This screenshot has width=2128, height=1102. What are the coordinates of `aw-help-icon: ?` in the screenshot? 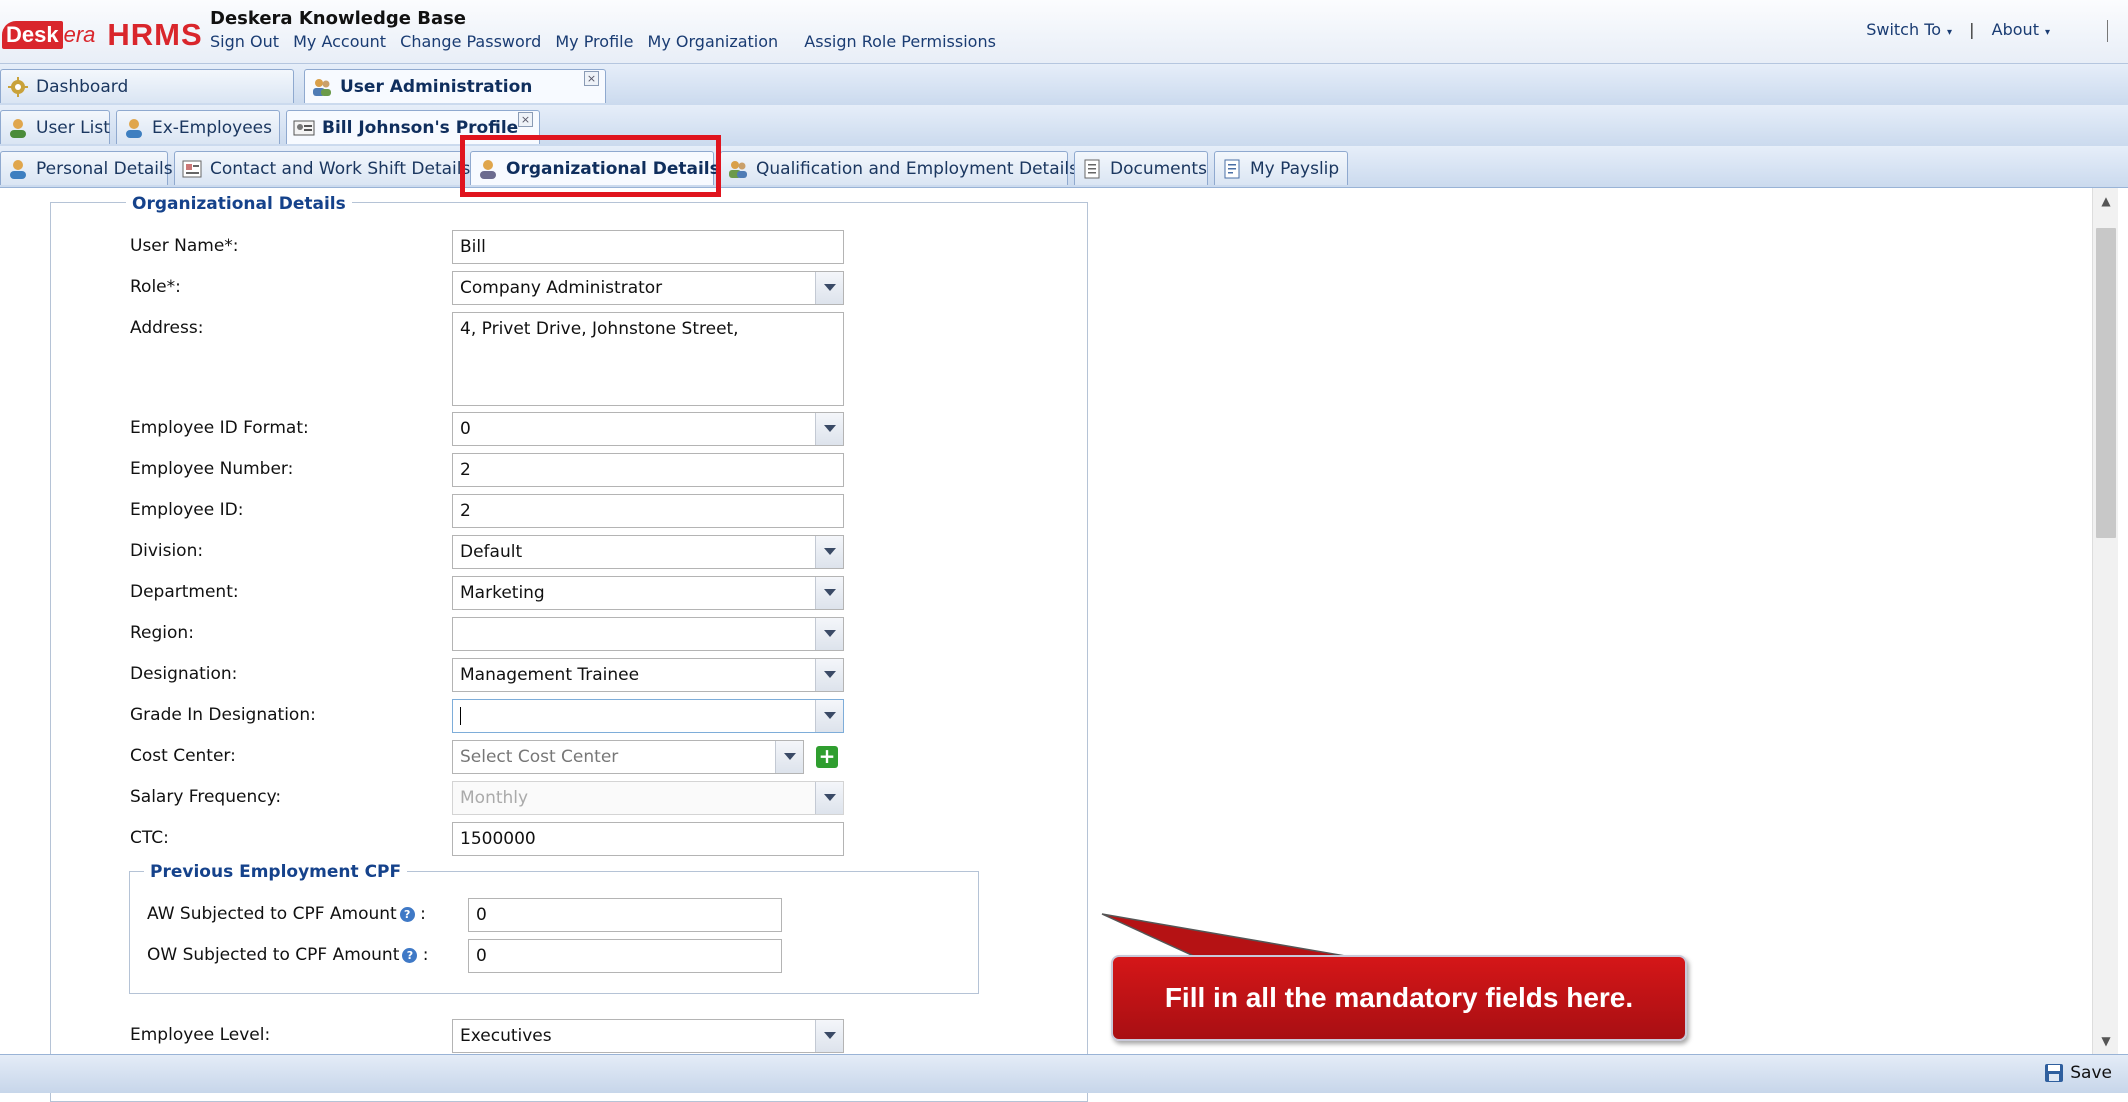 It's located at (407, 914).